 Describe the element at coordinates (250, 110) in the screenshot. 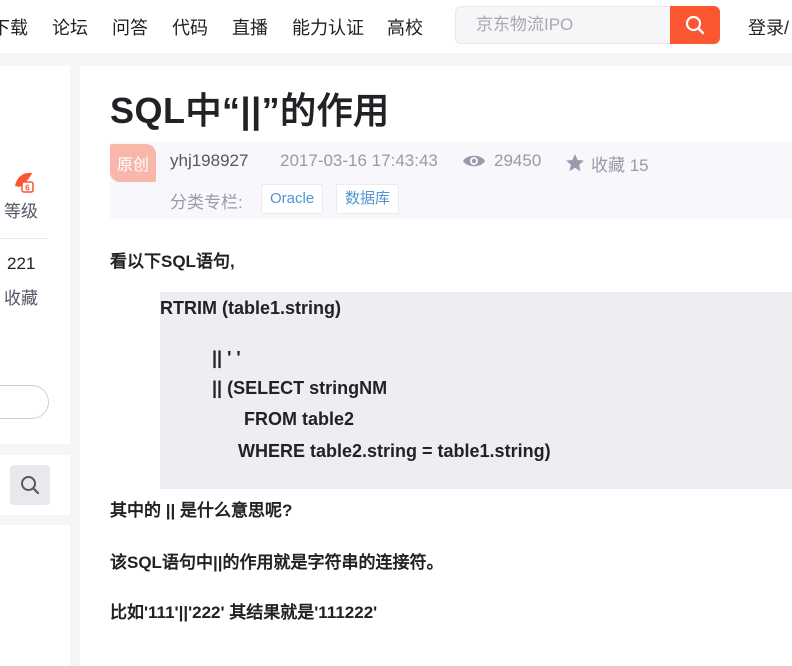

I see `article-title: SQL中“||”的作用` at that location.